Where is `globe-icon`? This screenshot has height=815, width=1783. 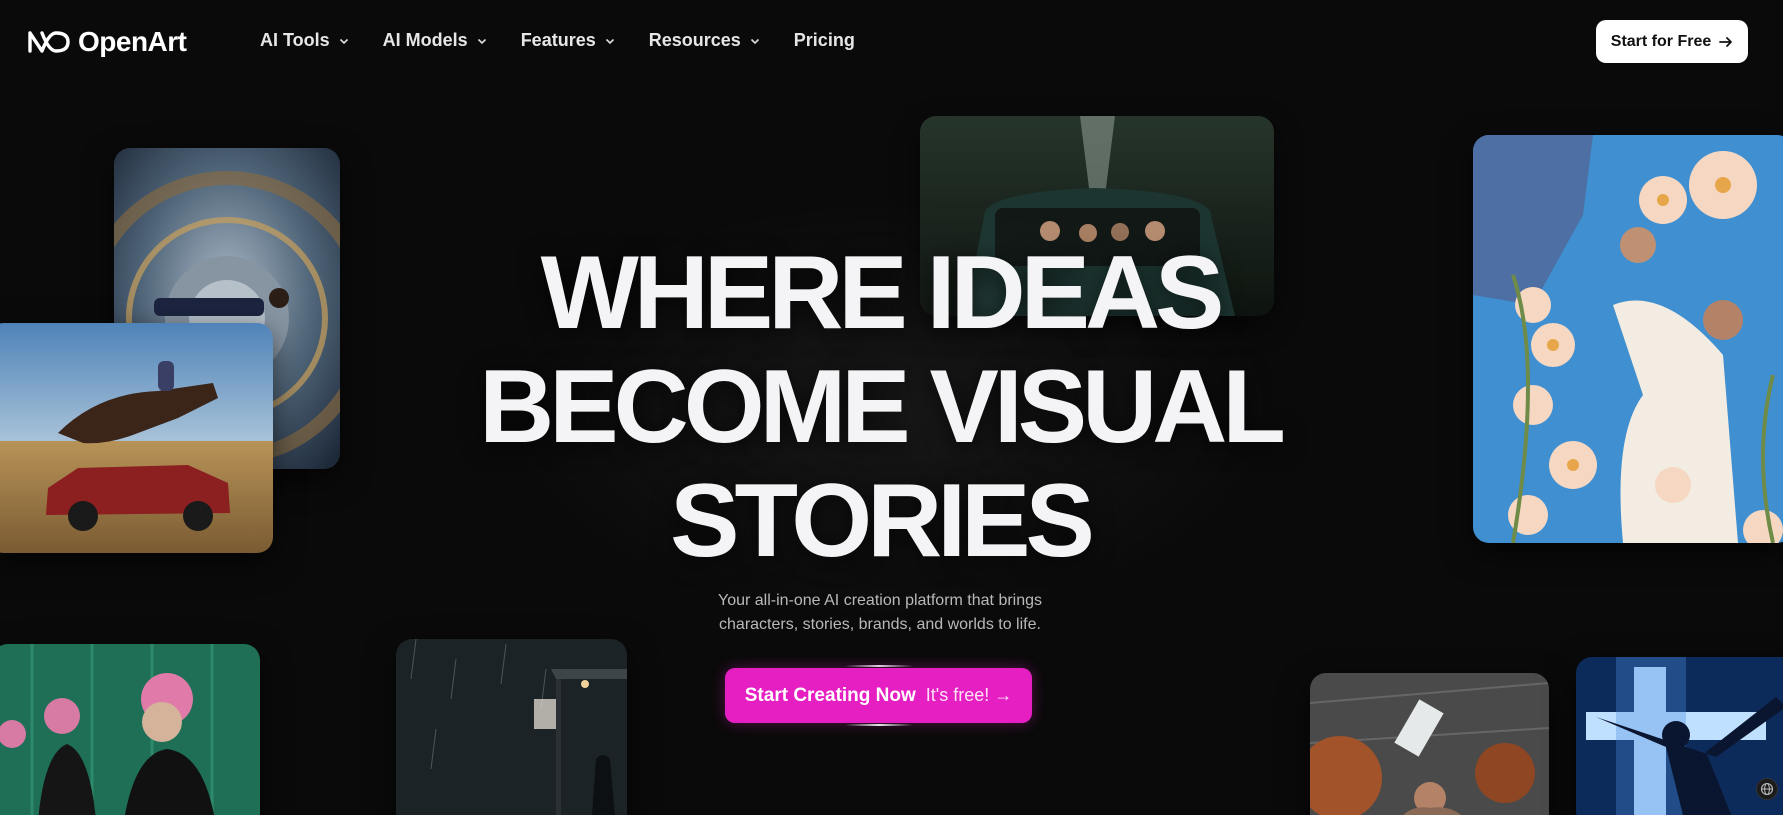
globe-icon is located at coordinates (1767, 789).